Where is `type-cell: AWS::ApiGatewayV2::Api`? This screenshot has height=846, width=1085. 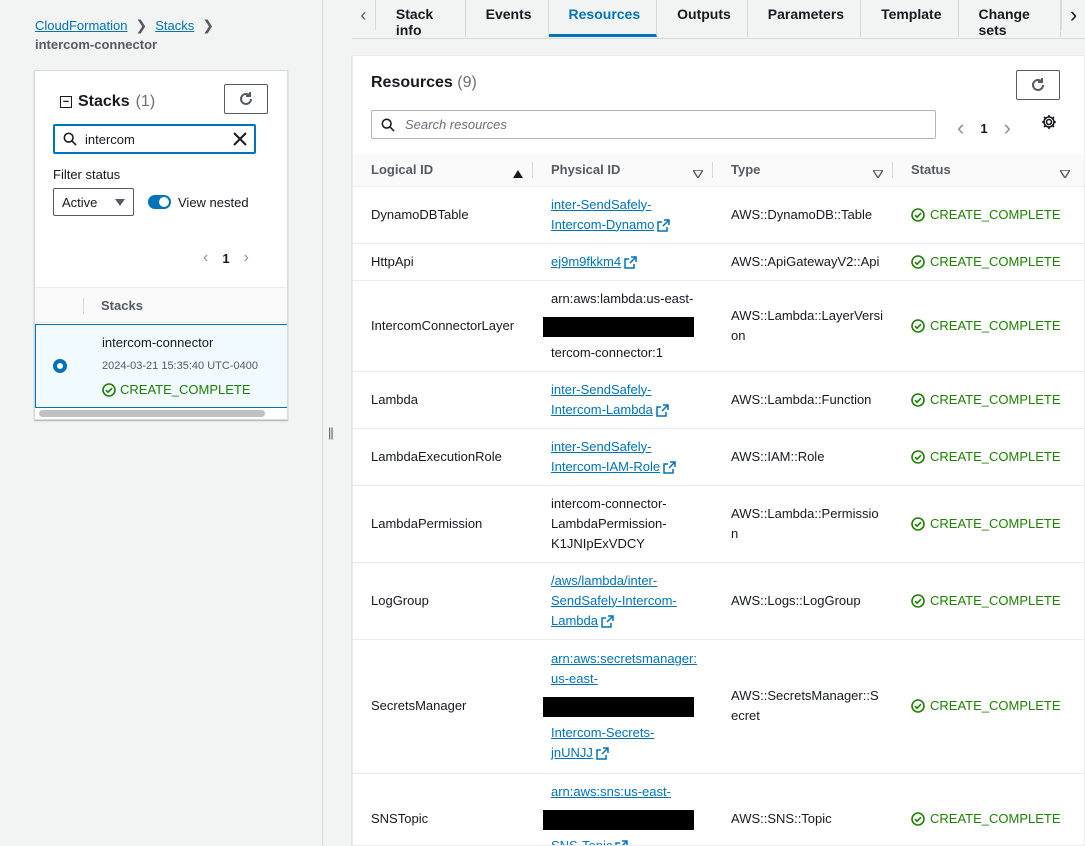 type-cell: AWS::ApiGatewayV2::Api is located at coordinates (803, 262).